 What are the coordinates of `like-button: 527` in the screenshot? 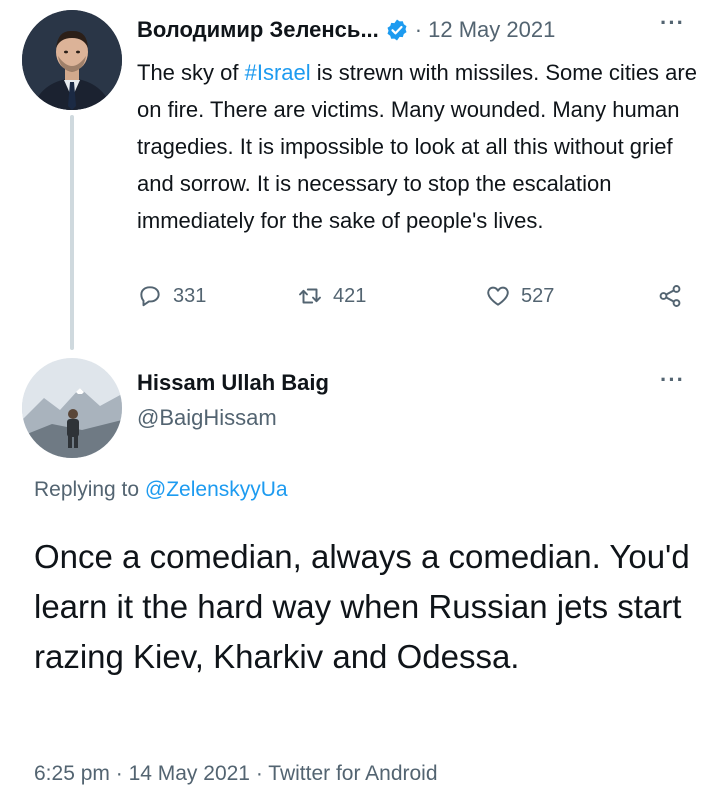 It's located at (519, 296).